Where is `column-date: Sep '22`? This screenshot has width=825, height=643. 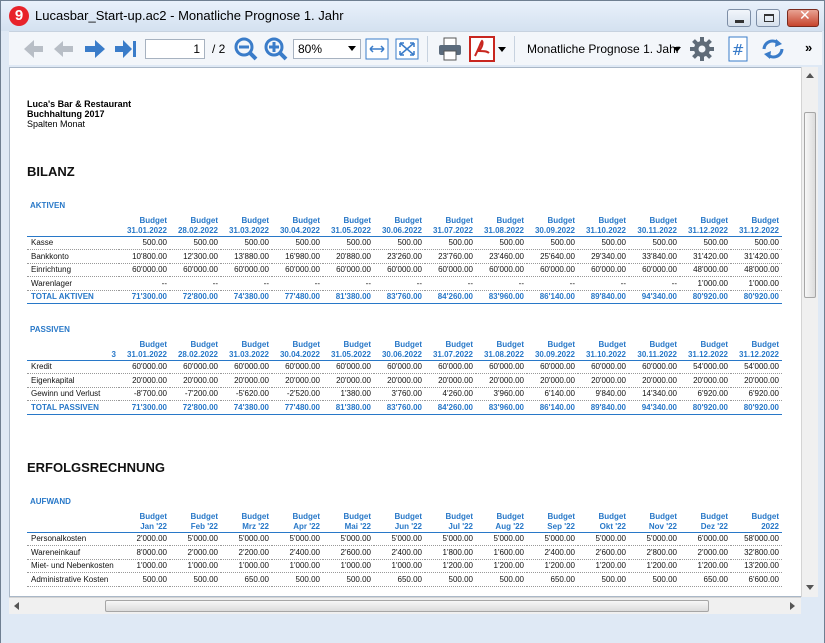 column-date: Sep '22 is located at coordinates (561, 526).